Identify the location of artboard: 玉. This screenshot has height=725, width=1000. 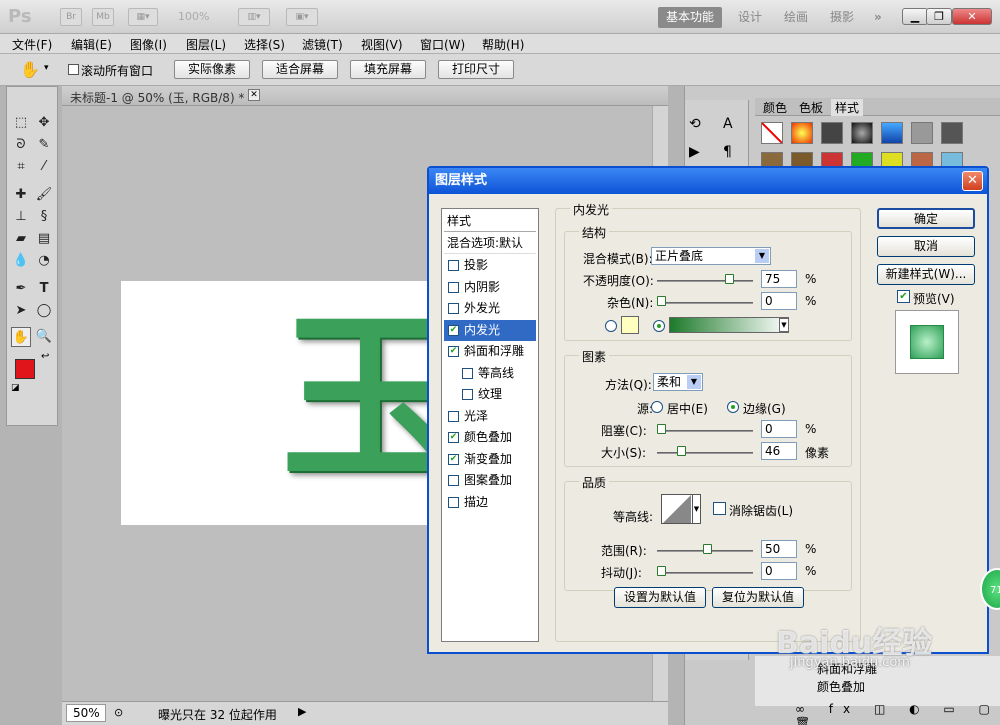
(288, 403).